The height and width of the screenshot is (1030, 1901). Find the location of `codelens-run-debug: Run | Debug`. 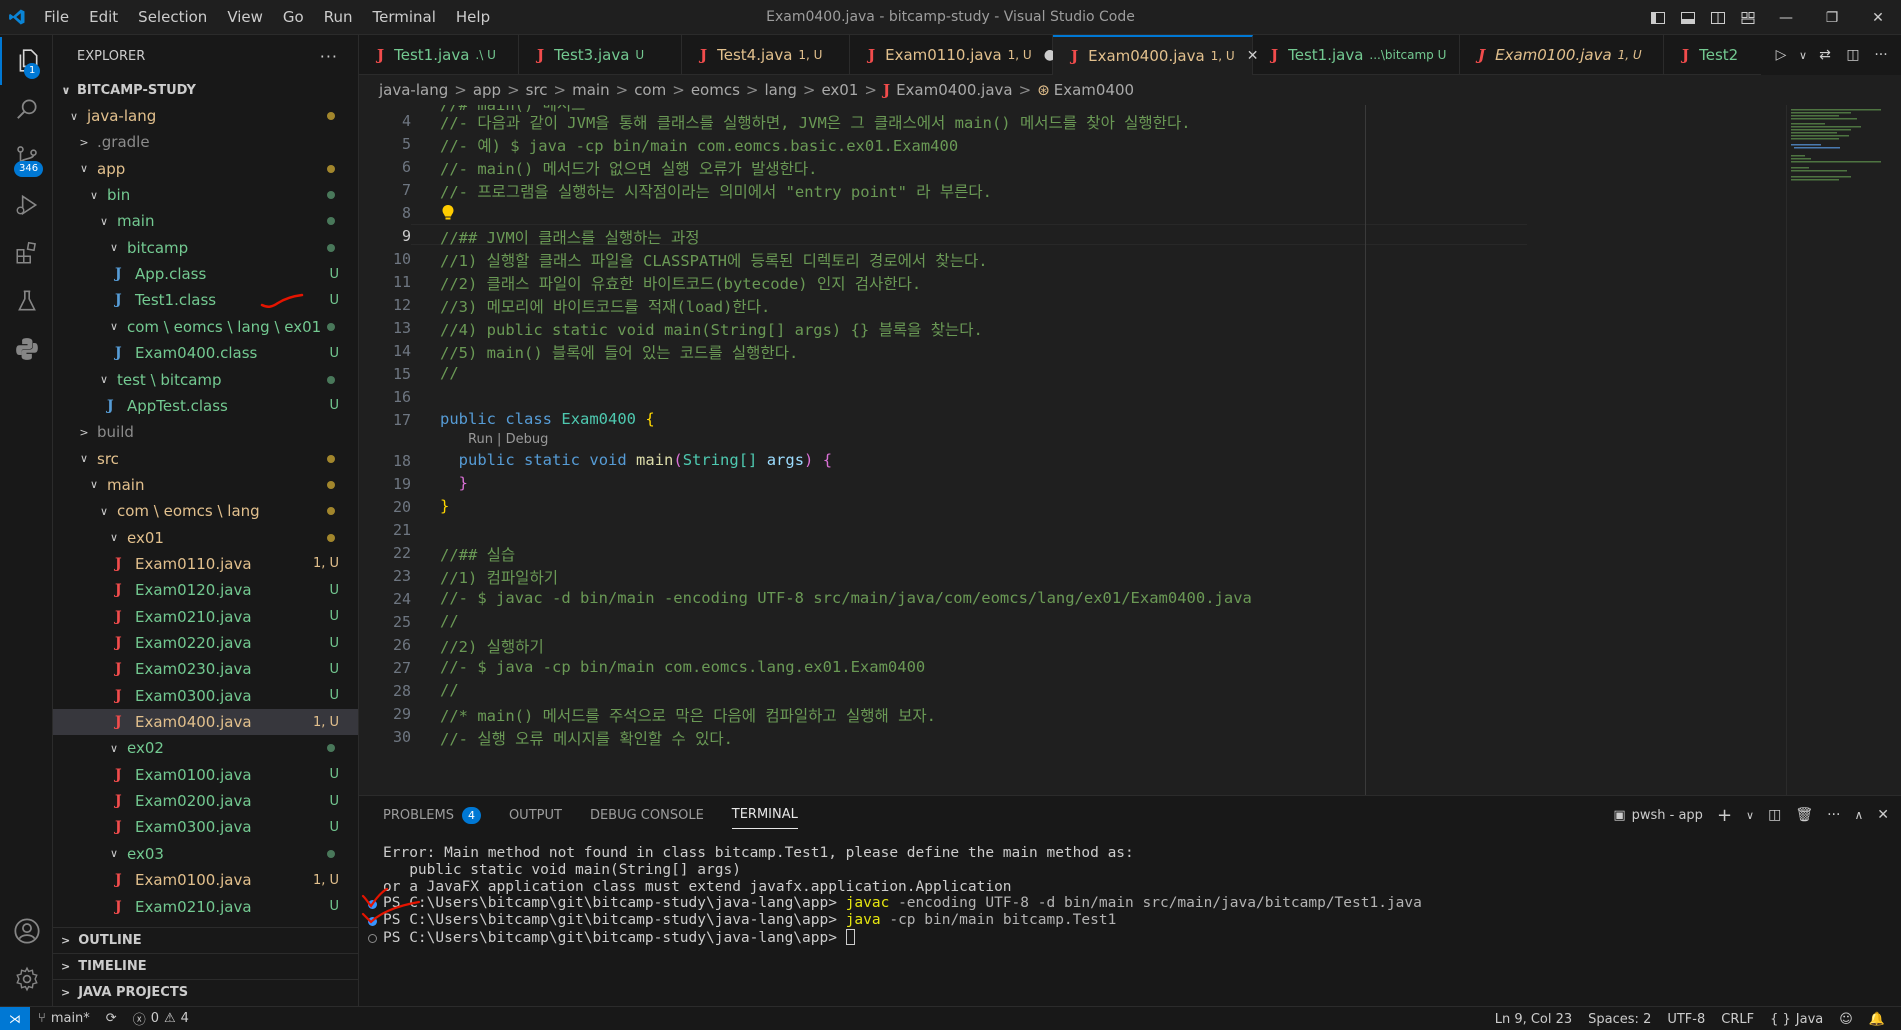

codelens-run-debug: Run | Debug is located at coordinates (508, 439).